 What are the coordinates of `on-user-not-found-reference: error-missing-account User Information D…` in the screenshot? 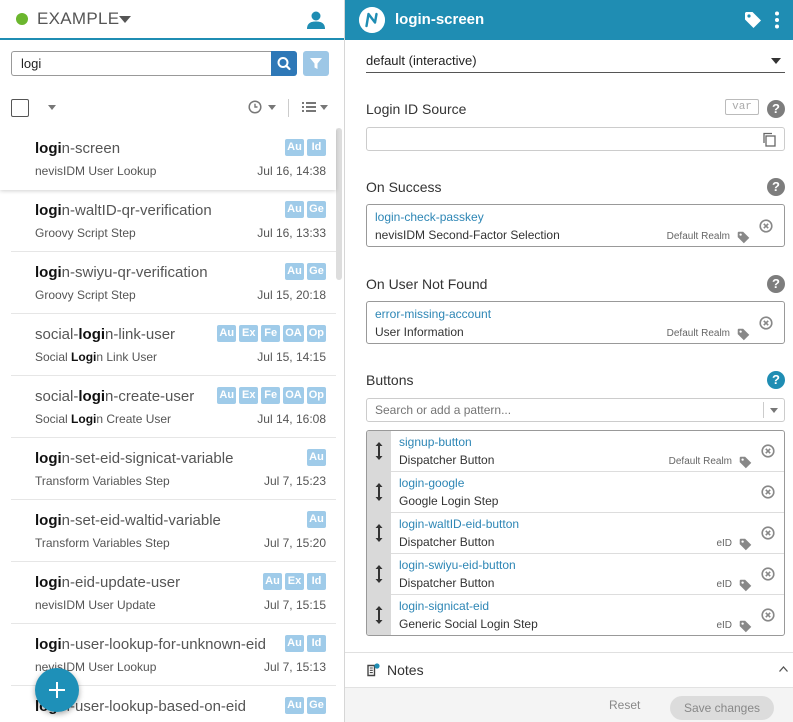 It's located at (575, 322).